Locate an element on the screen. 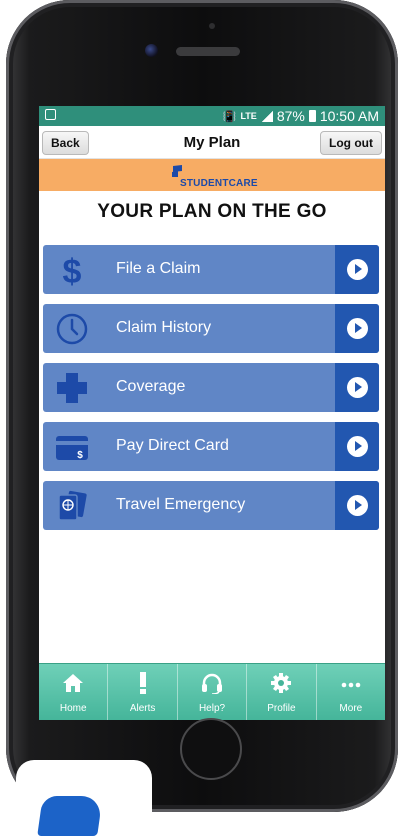 This screenshot has height=840, width=398. tab-alerts: Alerts is located at coordinates (143, 692).